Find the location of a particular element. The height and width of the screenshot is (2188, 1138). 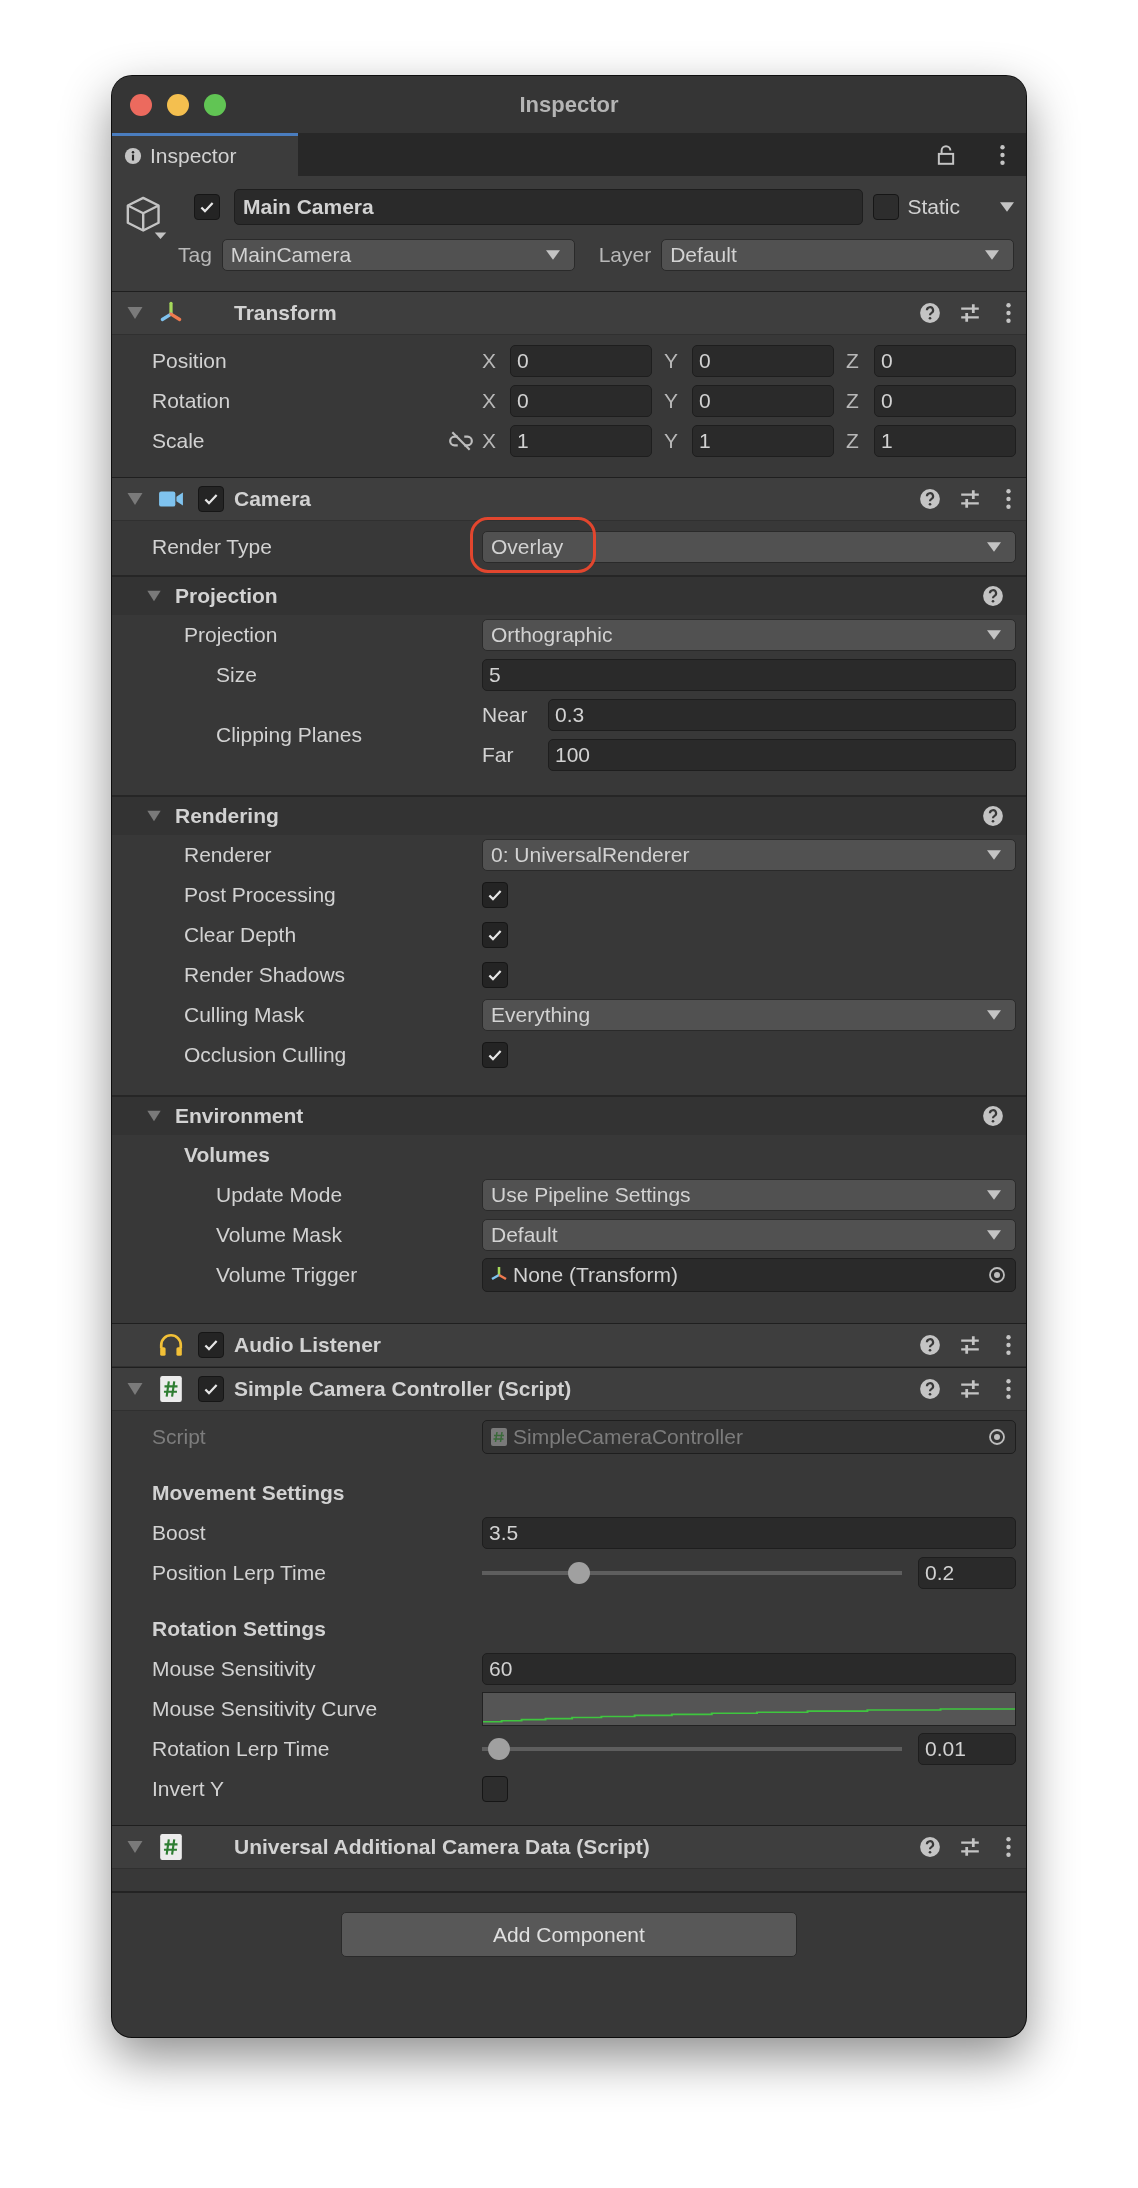

window-title: Inspector is located at coordinates (569, 104).